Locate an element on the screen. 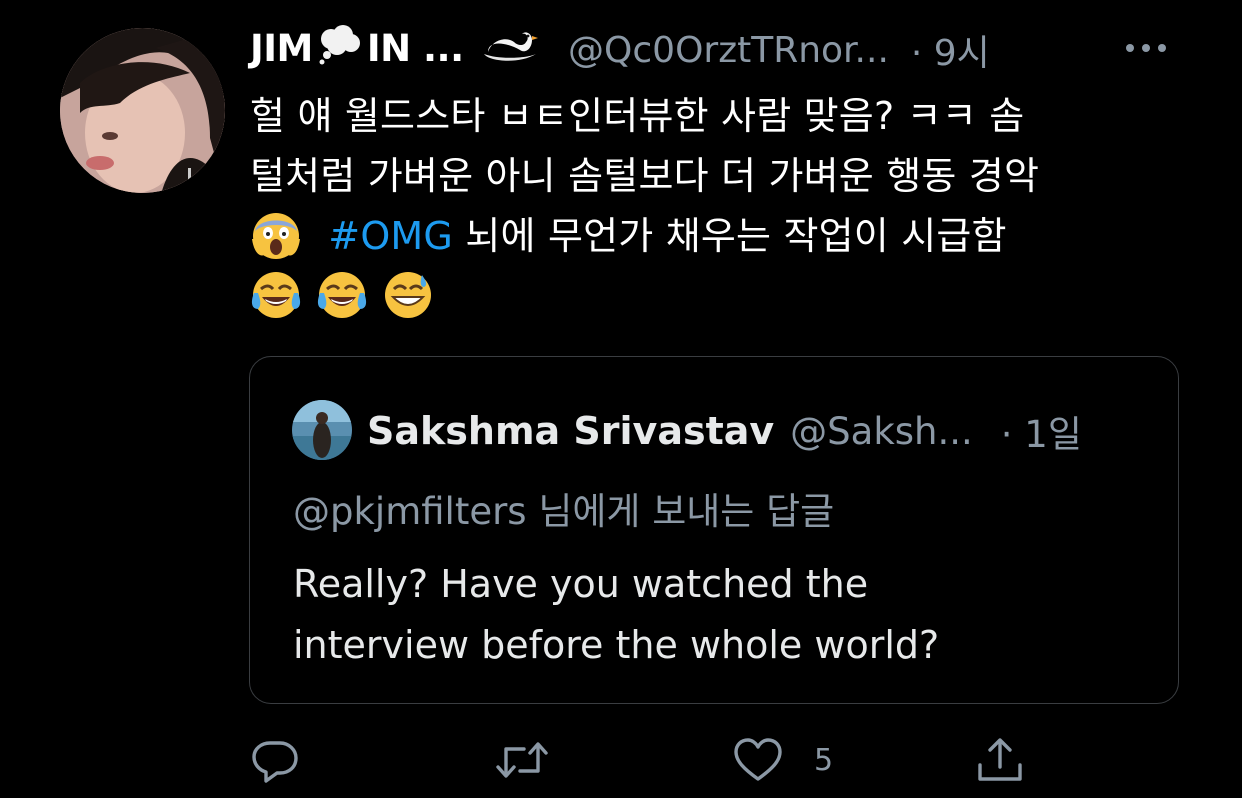 Image resolution: width=1242 pixels, height=798 pixels. grinning-face-with-sweat-icon is located at coordinates (408, 295).